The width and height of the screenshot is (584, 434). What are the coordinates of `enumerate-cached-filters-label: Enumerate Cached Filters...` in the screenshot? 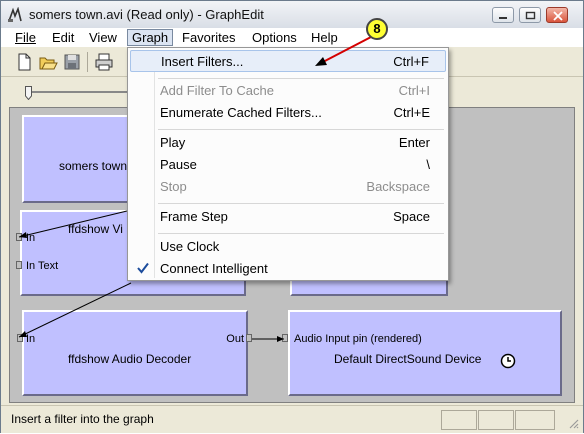 It's located at (241, 112).